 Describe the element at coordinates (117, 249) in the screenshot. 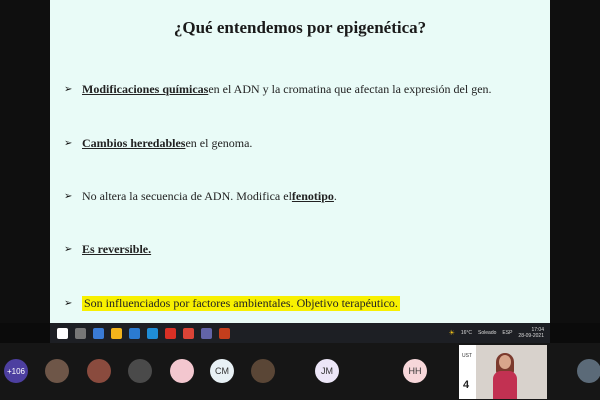

I see `bullet-4-bold: Es reversible.` at that location.